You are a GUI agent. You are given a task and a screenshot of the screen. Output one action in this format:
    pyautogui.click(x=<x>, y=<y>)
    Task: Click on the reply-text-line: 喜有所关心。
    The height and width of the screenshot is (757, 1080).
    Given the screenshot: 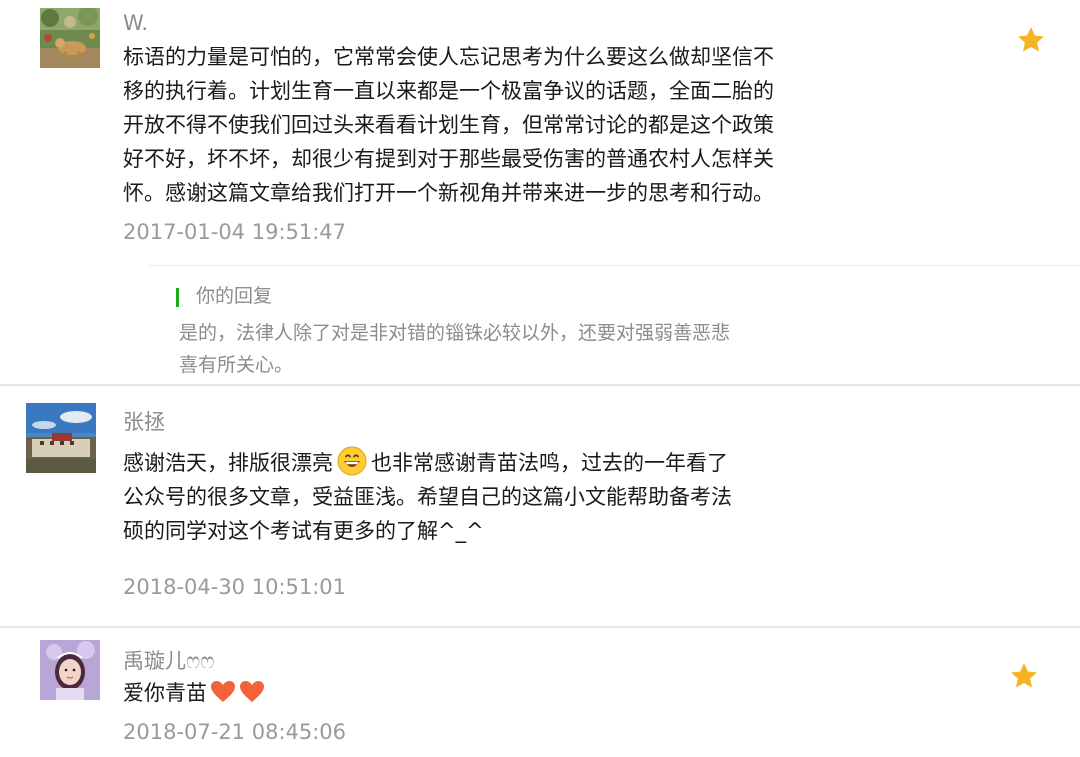 What is the action you would take?
    pyautogui.click(x=236, y=365)
    